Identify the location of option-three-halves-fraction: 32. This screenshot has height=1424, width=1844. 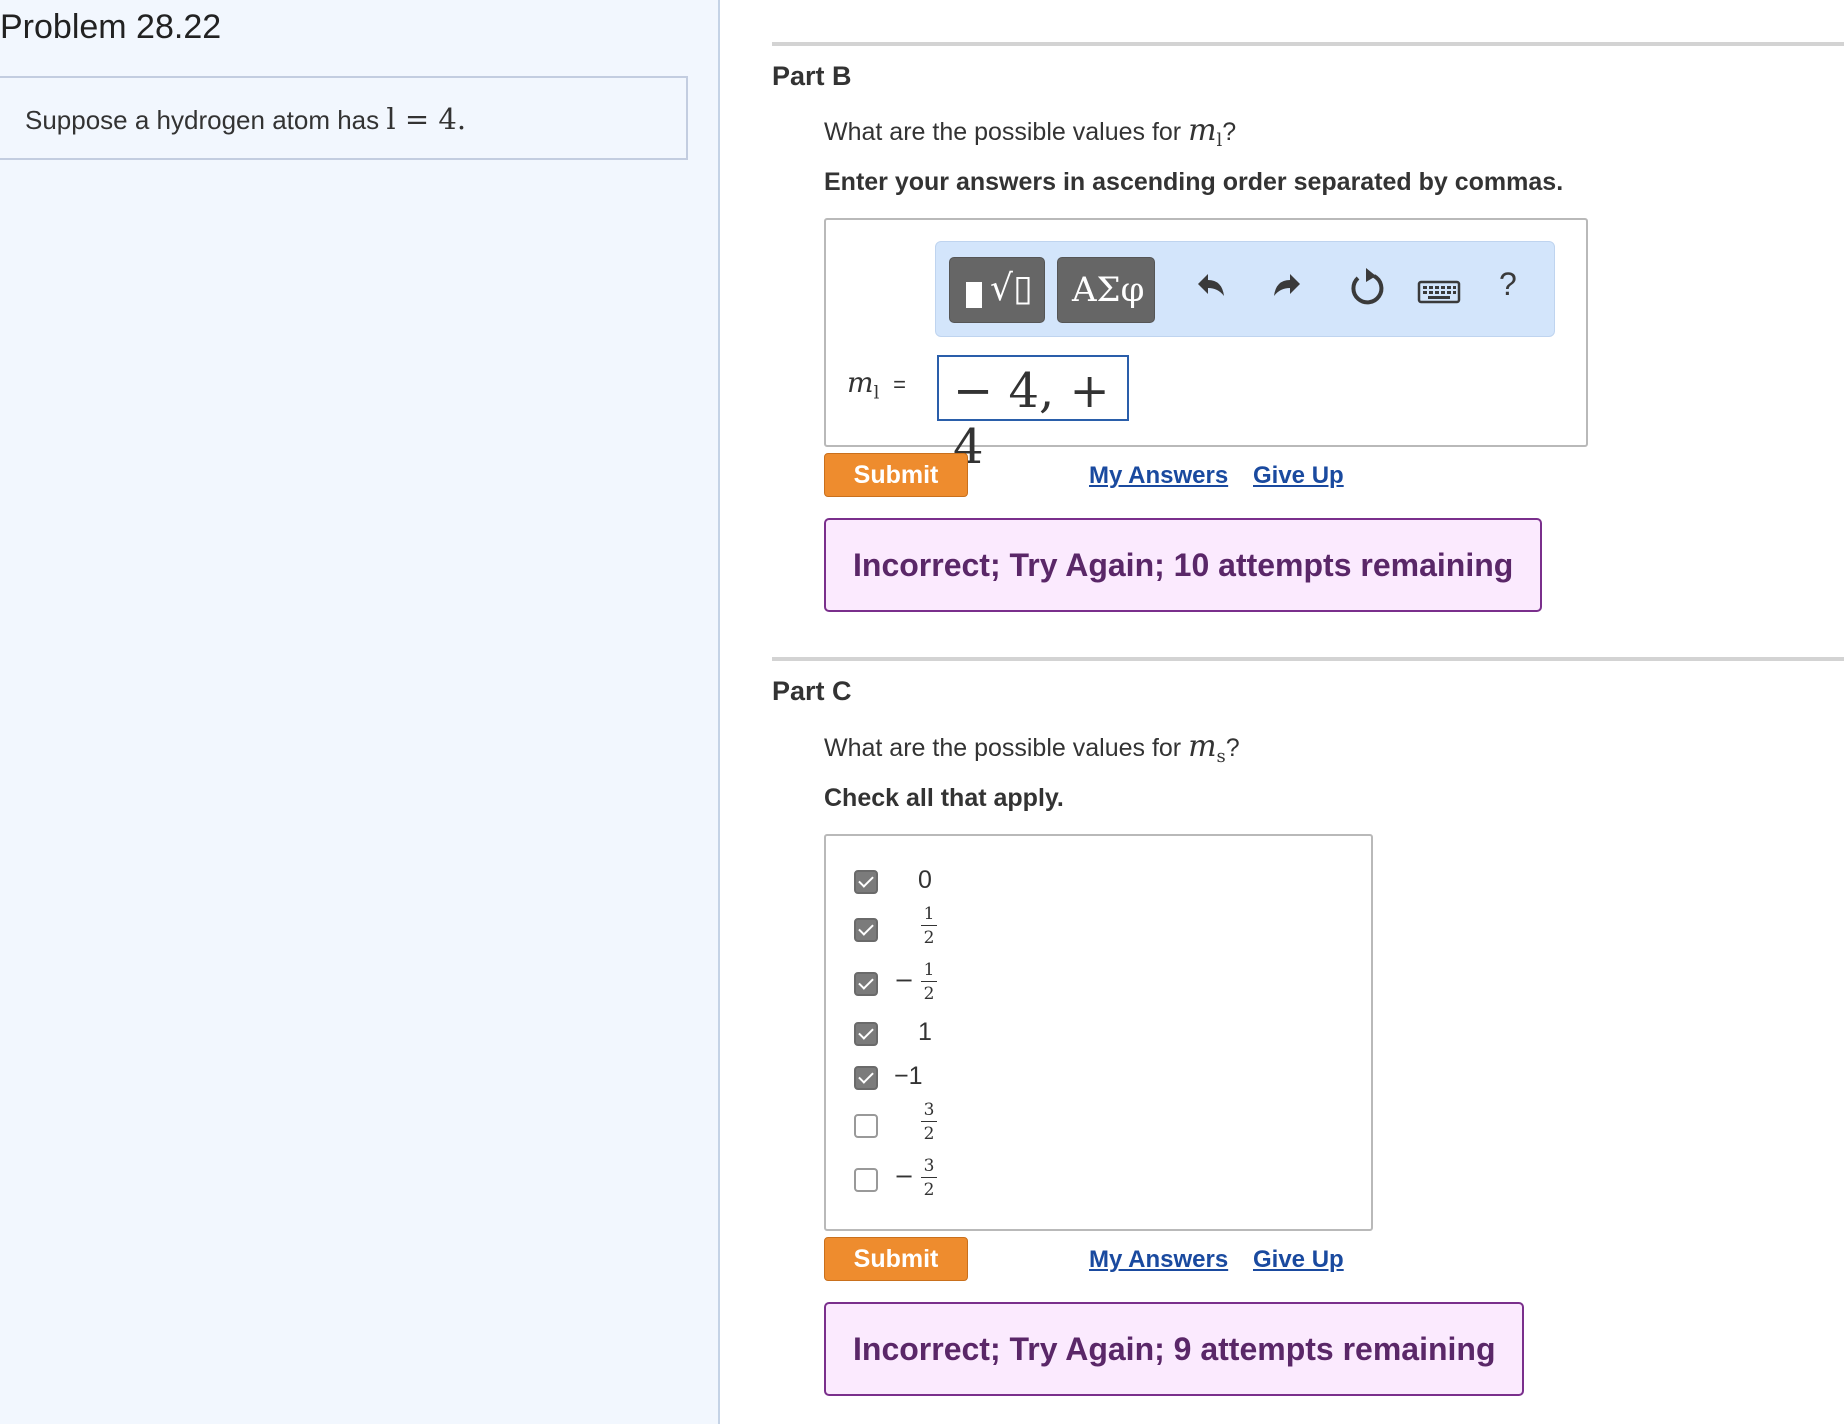
(929, 1122).